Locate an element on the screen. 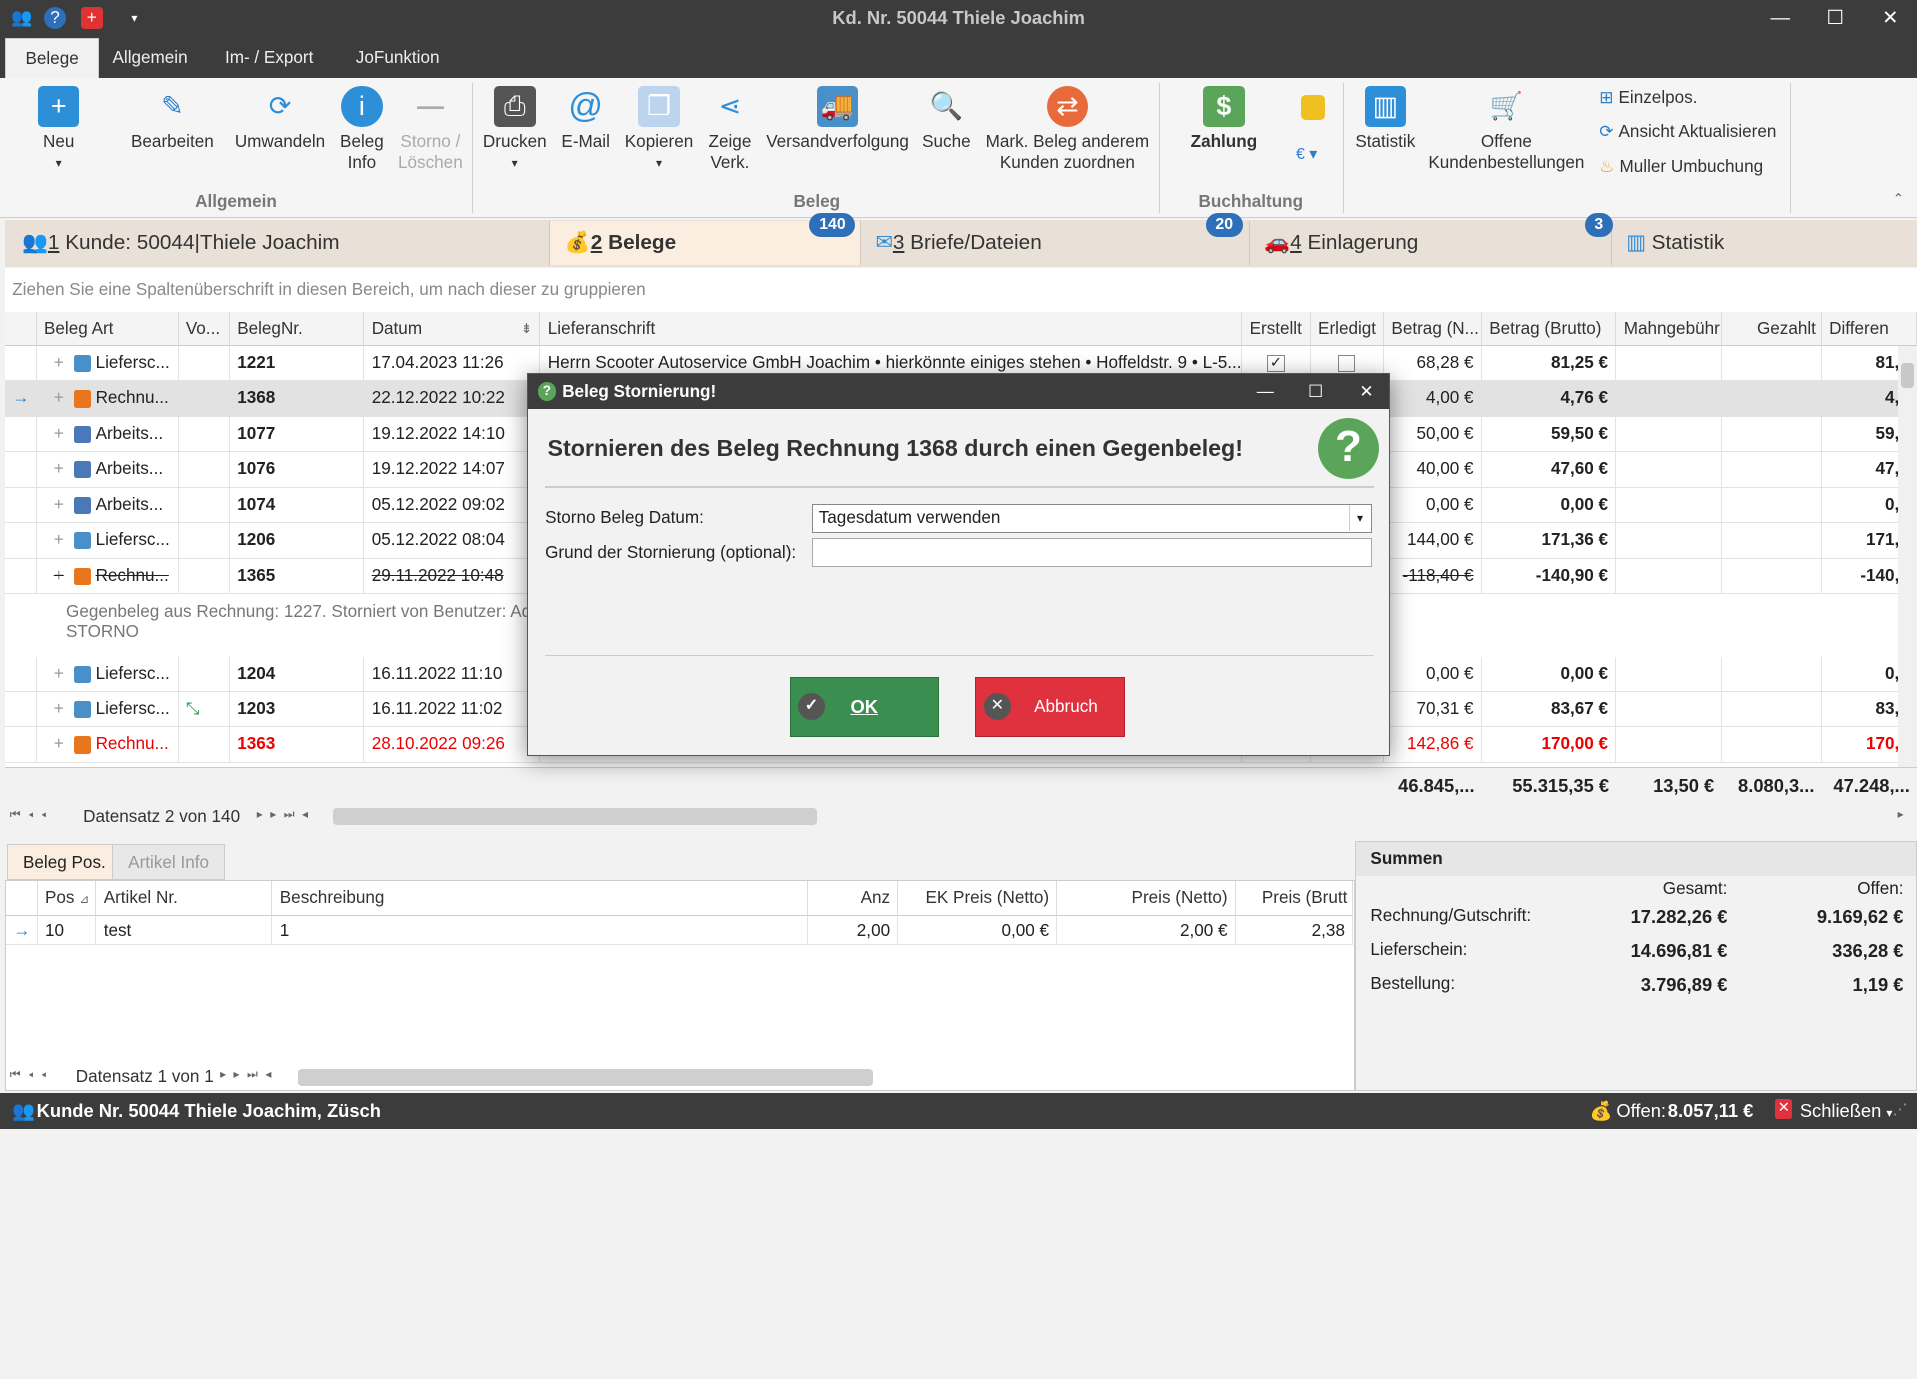 This screenshot has width=1917, height=1379. belegnr-cell: 1076 is located at coordinates (297, 469).